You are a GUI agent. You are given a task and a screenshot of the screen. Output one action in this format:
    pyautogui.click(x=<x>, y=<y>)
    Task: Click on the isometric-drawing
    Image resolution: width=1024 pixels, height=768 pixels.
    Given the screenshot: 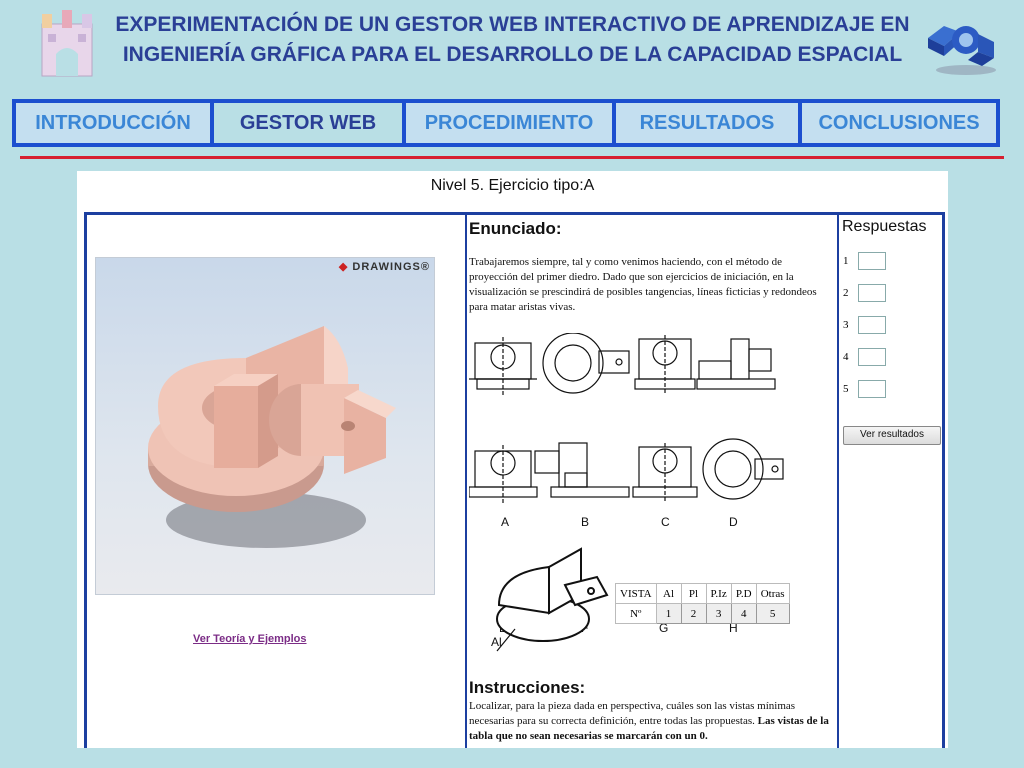 What is the action you would take?
    pyautogui.click(x=552, y=599)
    